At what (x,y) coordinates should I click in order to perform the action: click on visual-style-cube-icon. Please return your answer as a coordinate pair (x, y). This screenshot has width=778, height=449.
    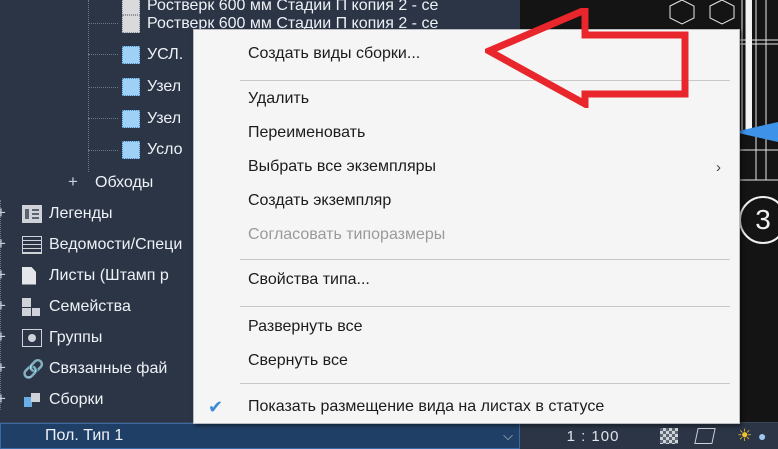
    Looking at the image, I should click on (705, 436).